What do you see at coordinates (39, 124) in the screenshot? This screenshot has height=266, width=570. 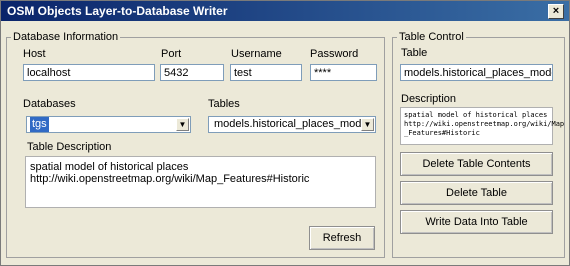 I see `databases-selected: tgs` at bounding box center [39, 124].